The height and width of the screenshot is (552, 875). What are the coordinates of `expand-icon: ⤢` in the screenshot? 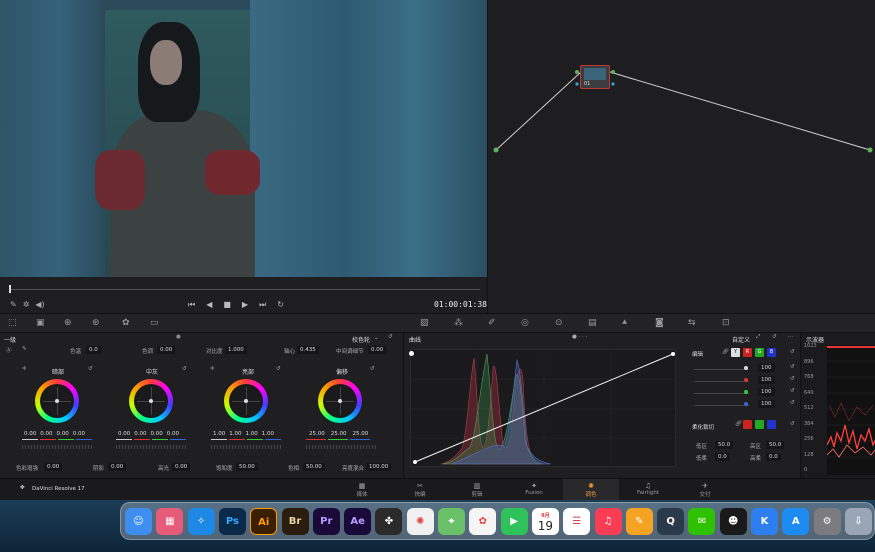 It's located at (758, 337).